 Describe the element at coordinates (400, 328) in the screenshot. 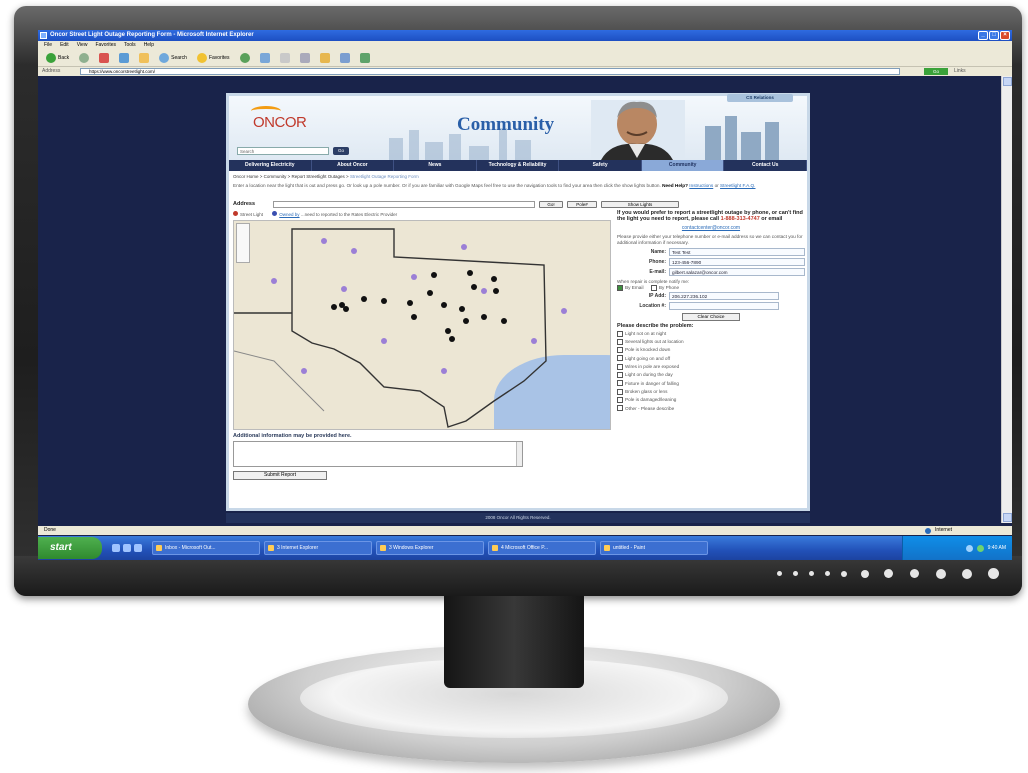

I see `map-overlay` at that location.